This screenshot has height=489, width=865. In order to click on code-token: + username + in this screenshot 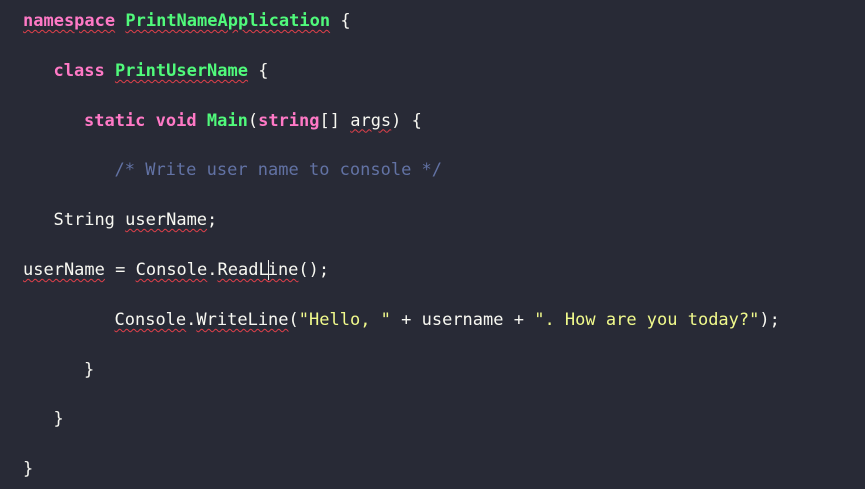, I will do `click(462, 319)`.